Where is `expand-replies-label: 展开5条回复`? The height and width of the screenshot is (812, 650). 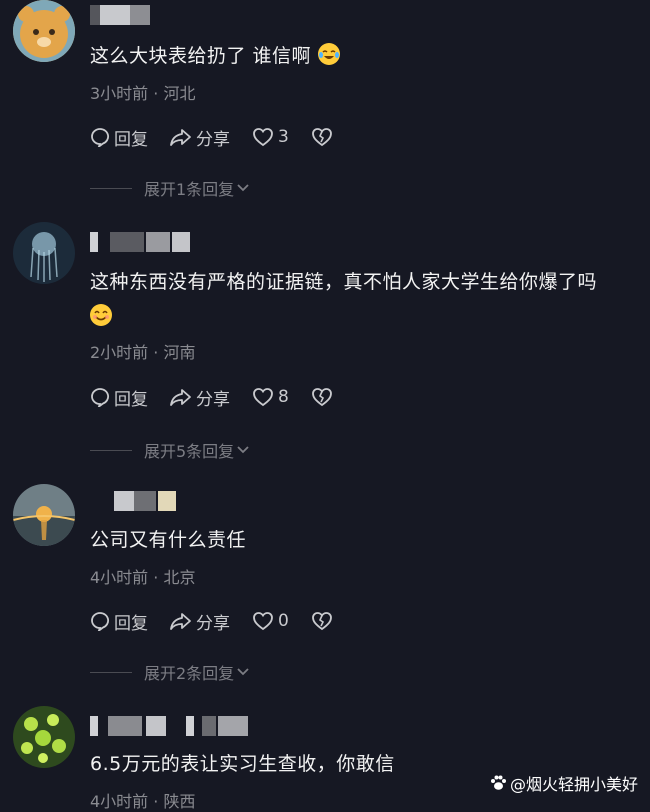 expand-replies-label: 展开5条回复 is located at coordinates (189, 451).